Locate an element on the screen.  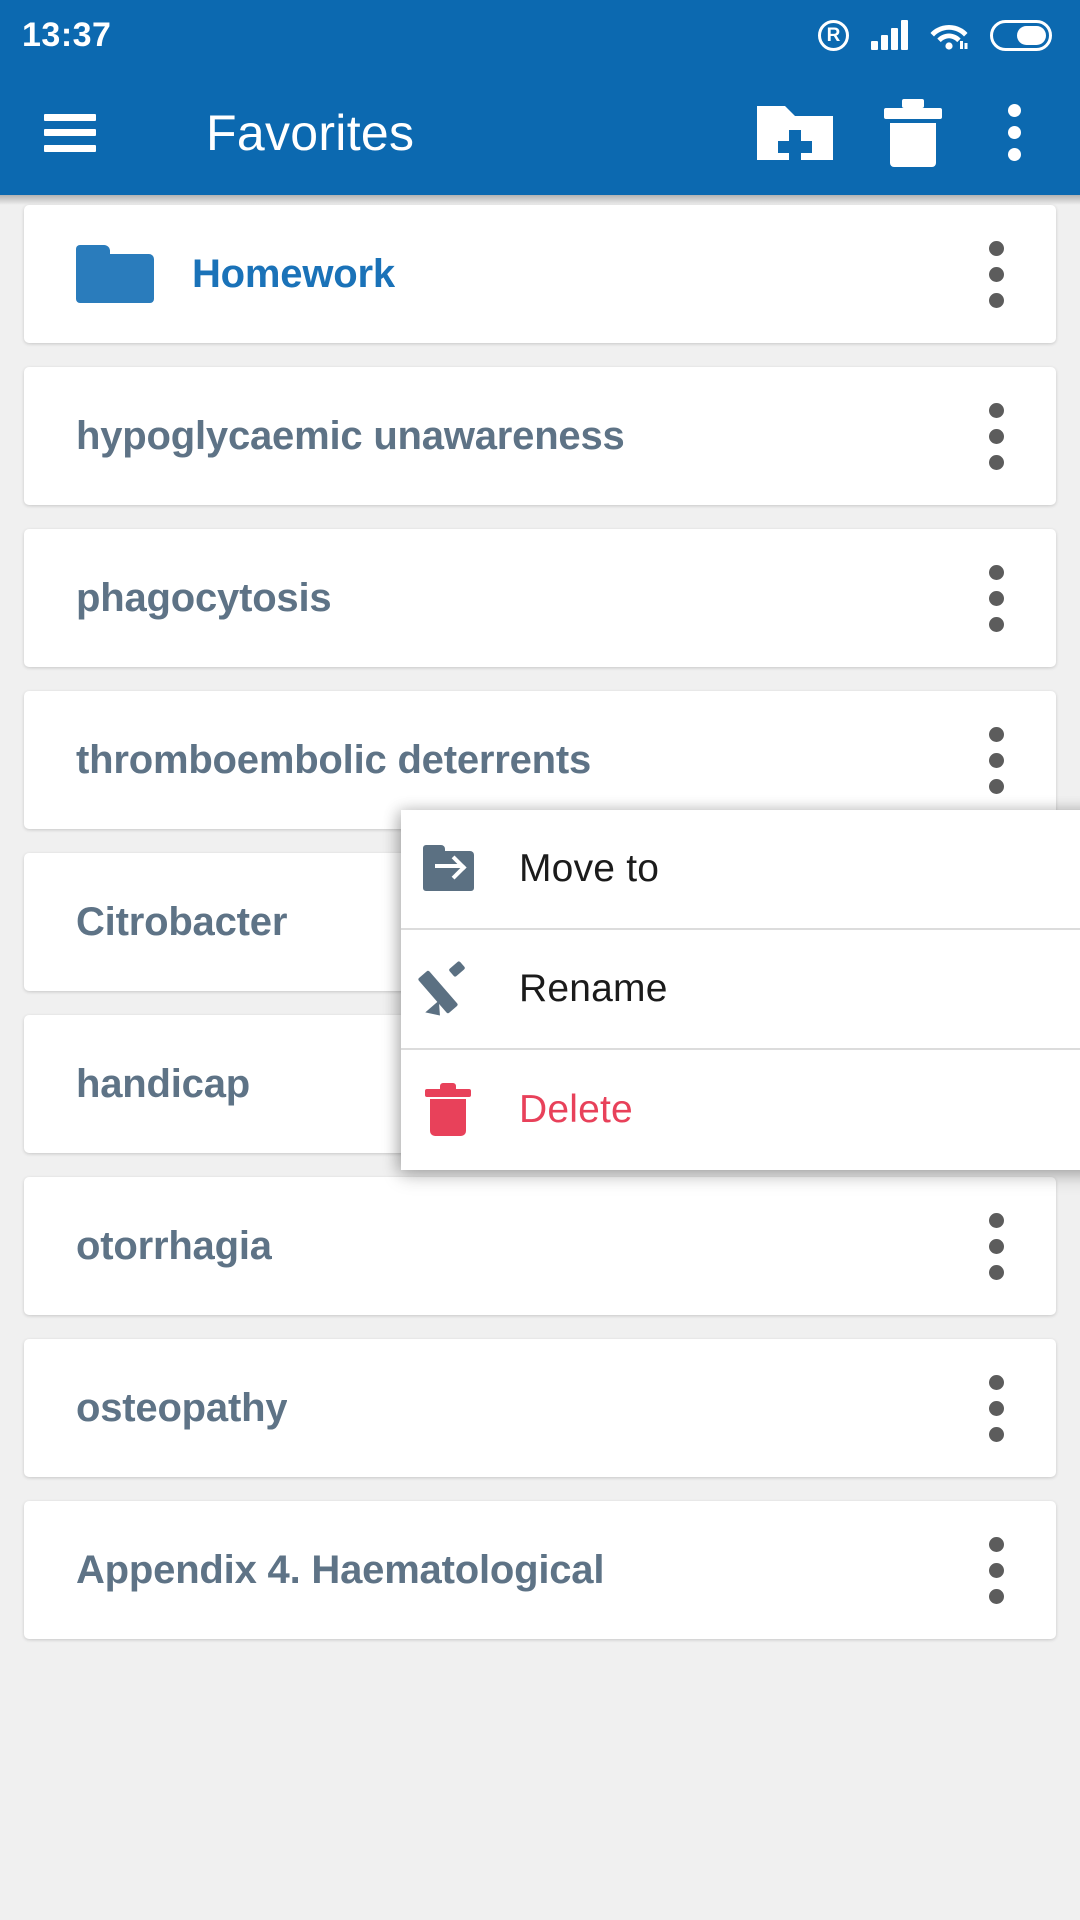
context-menu-item-move-to: Move to is located at coordinates (740, 870).